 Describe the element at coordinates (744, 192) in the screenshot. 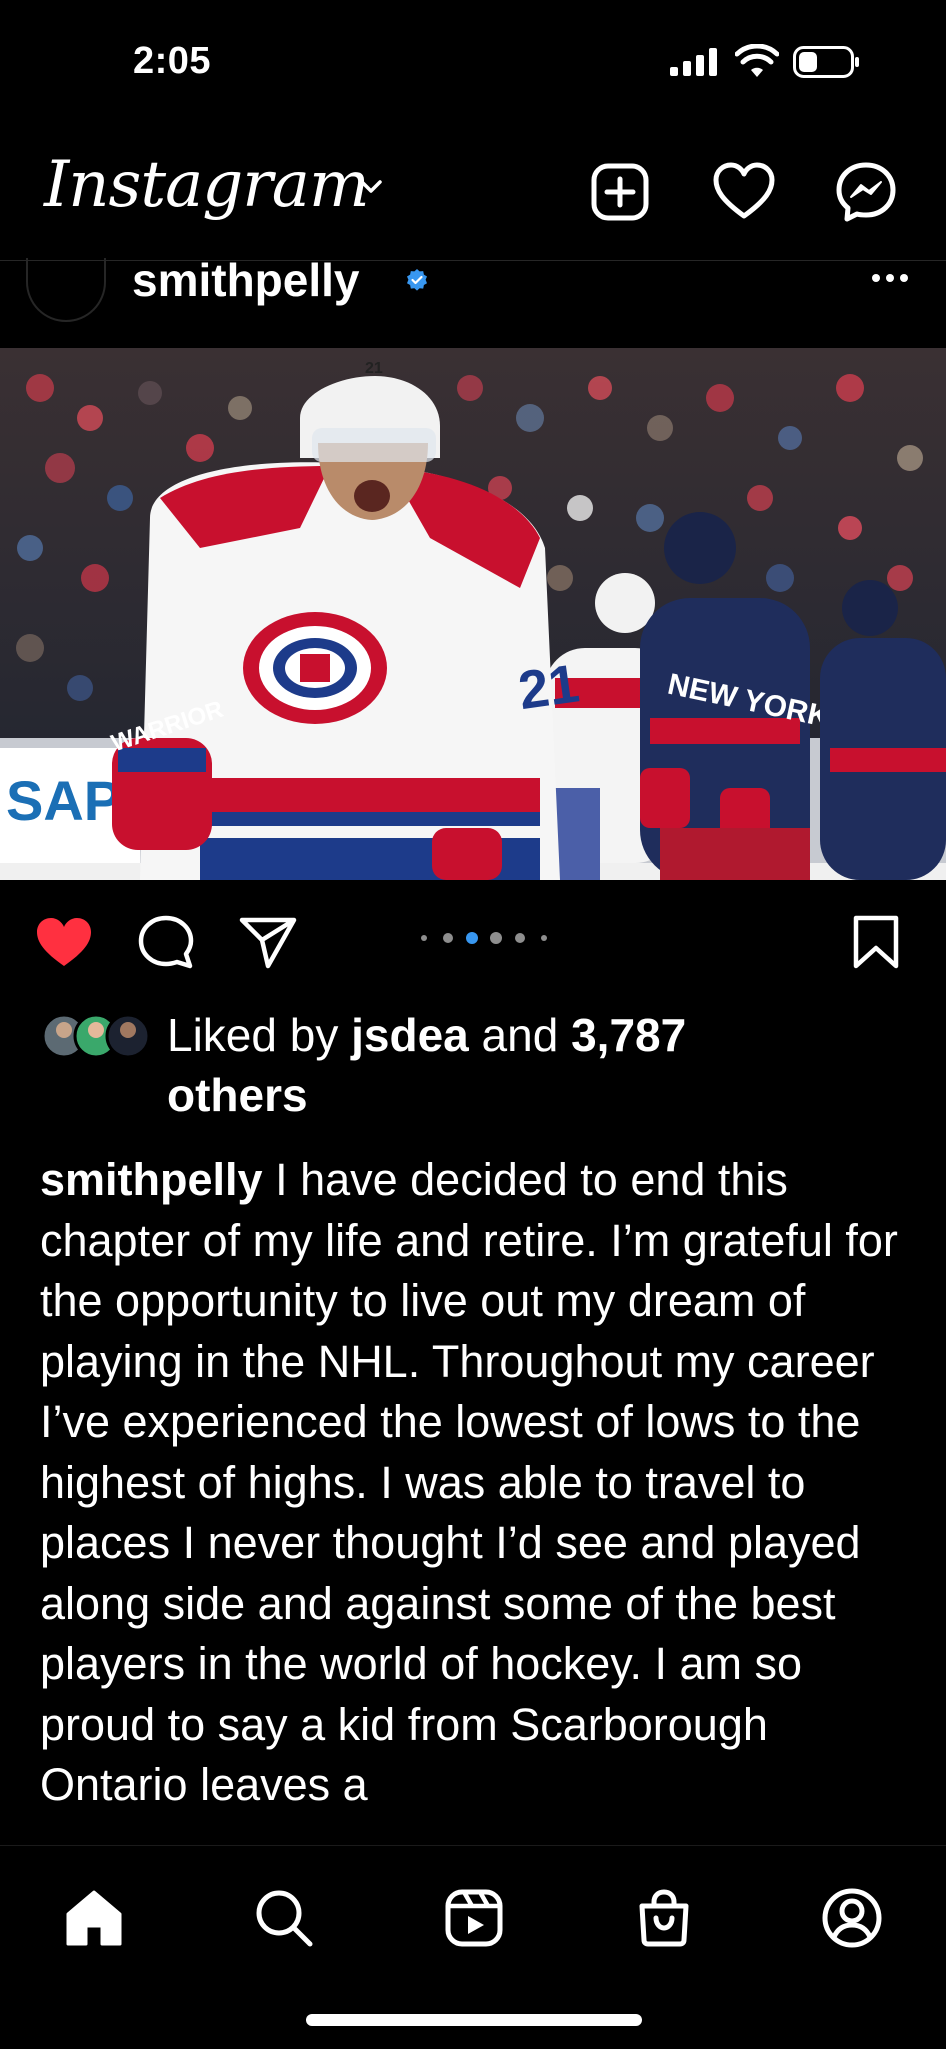

I see `activity-heart-icon` at that location.